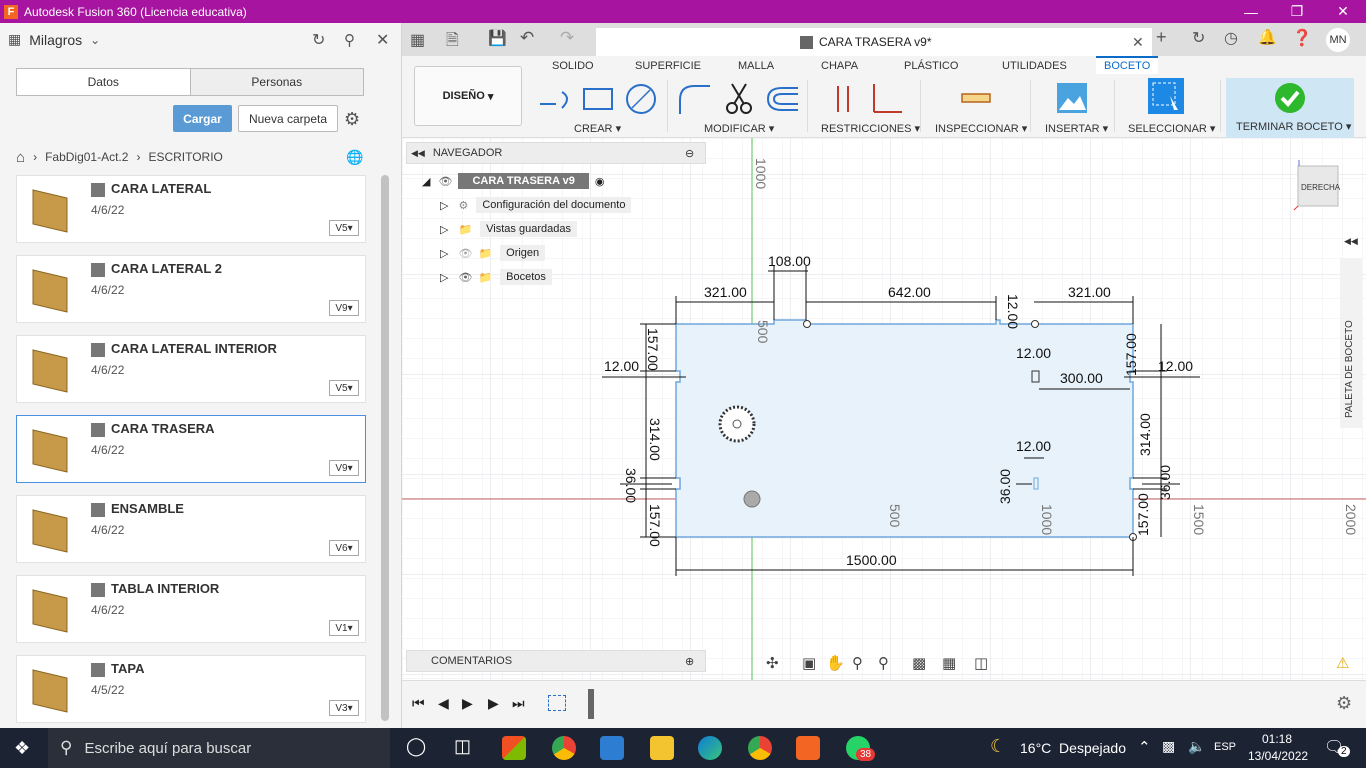  I want to click on tab-boceto: BOCETO, so click(1127, 65).